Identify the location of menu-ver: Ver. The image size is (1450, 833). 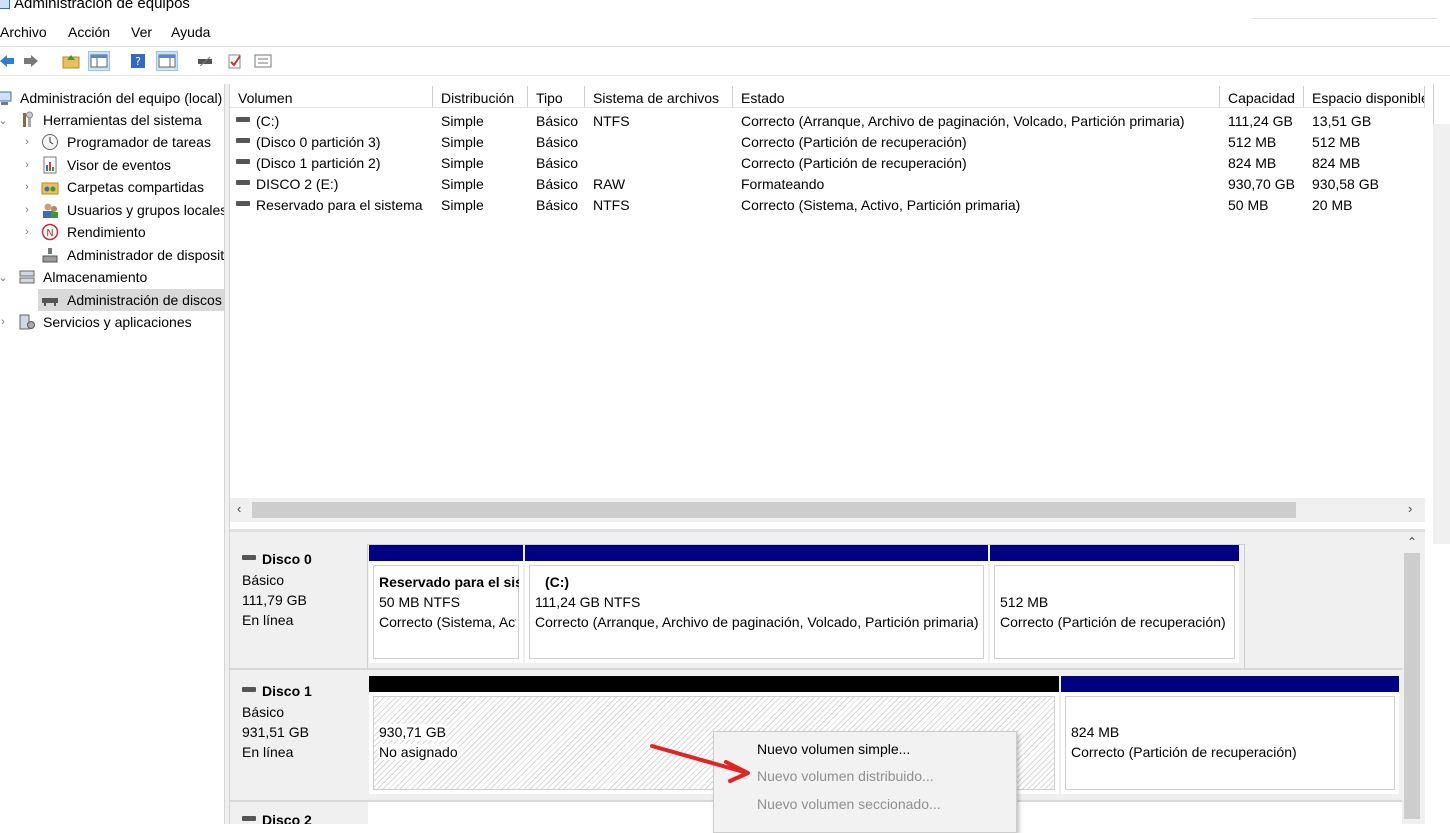
(141, 32).